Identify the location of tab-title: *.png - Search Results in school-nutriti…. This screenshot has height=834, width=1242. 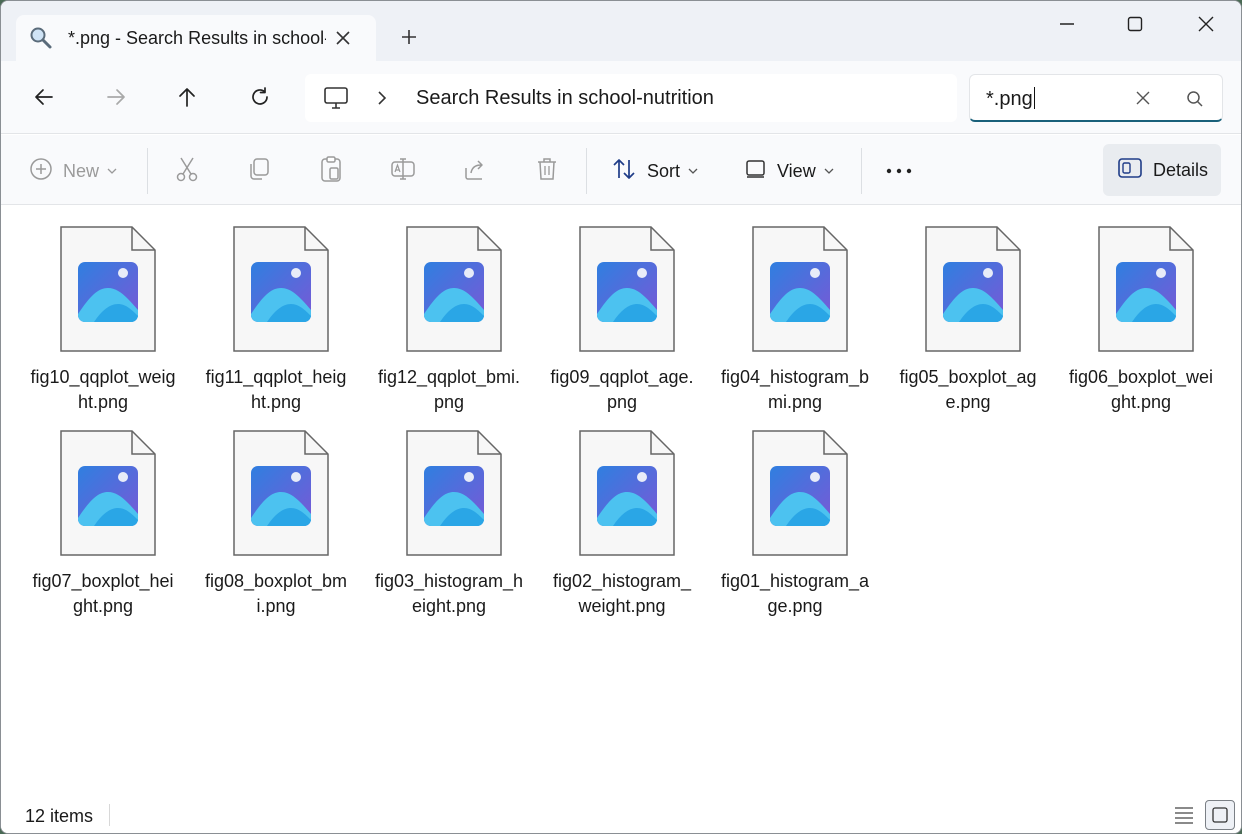
(197, 38).